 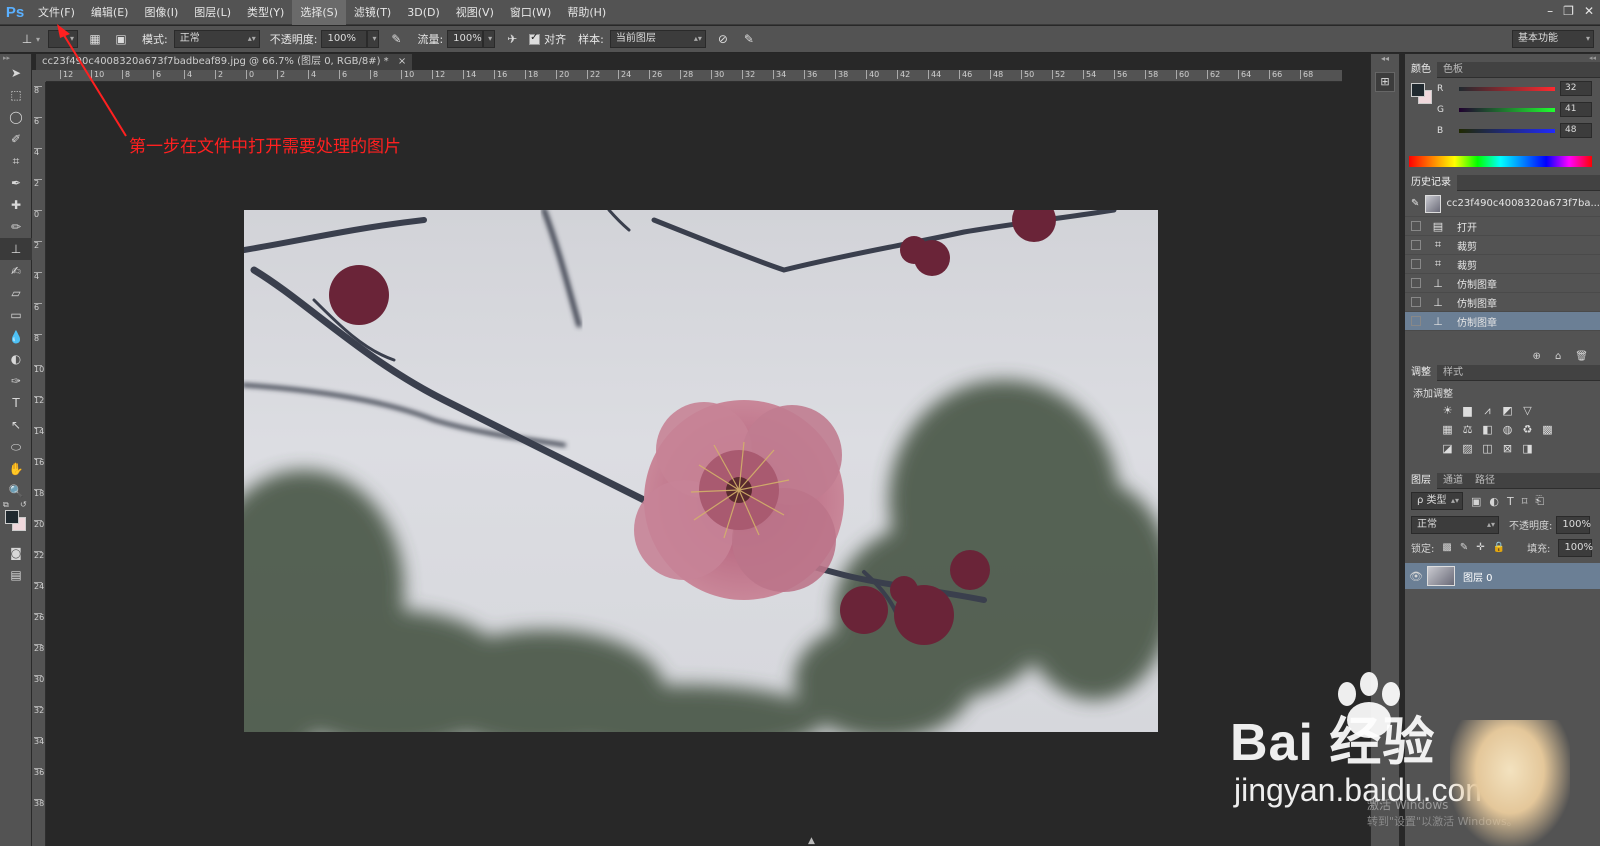 What do you see at coordinates (1476, 501) in the screenshot?
I see `filter-pixel-icon: ▣` at bounding box center [1476, 501].